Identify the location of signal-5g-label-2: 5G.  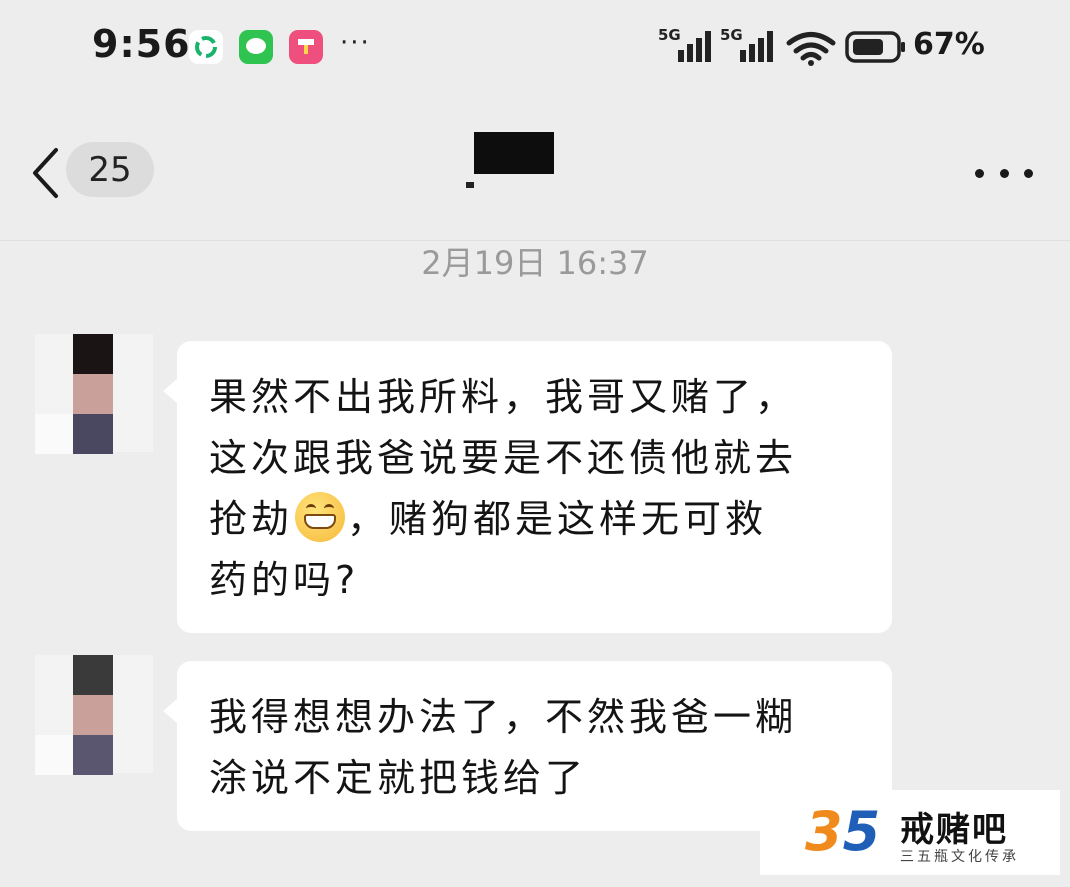
(731, 35).